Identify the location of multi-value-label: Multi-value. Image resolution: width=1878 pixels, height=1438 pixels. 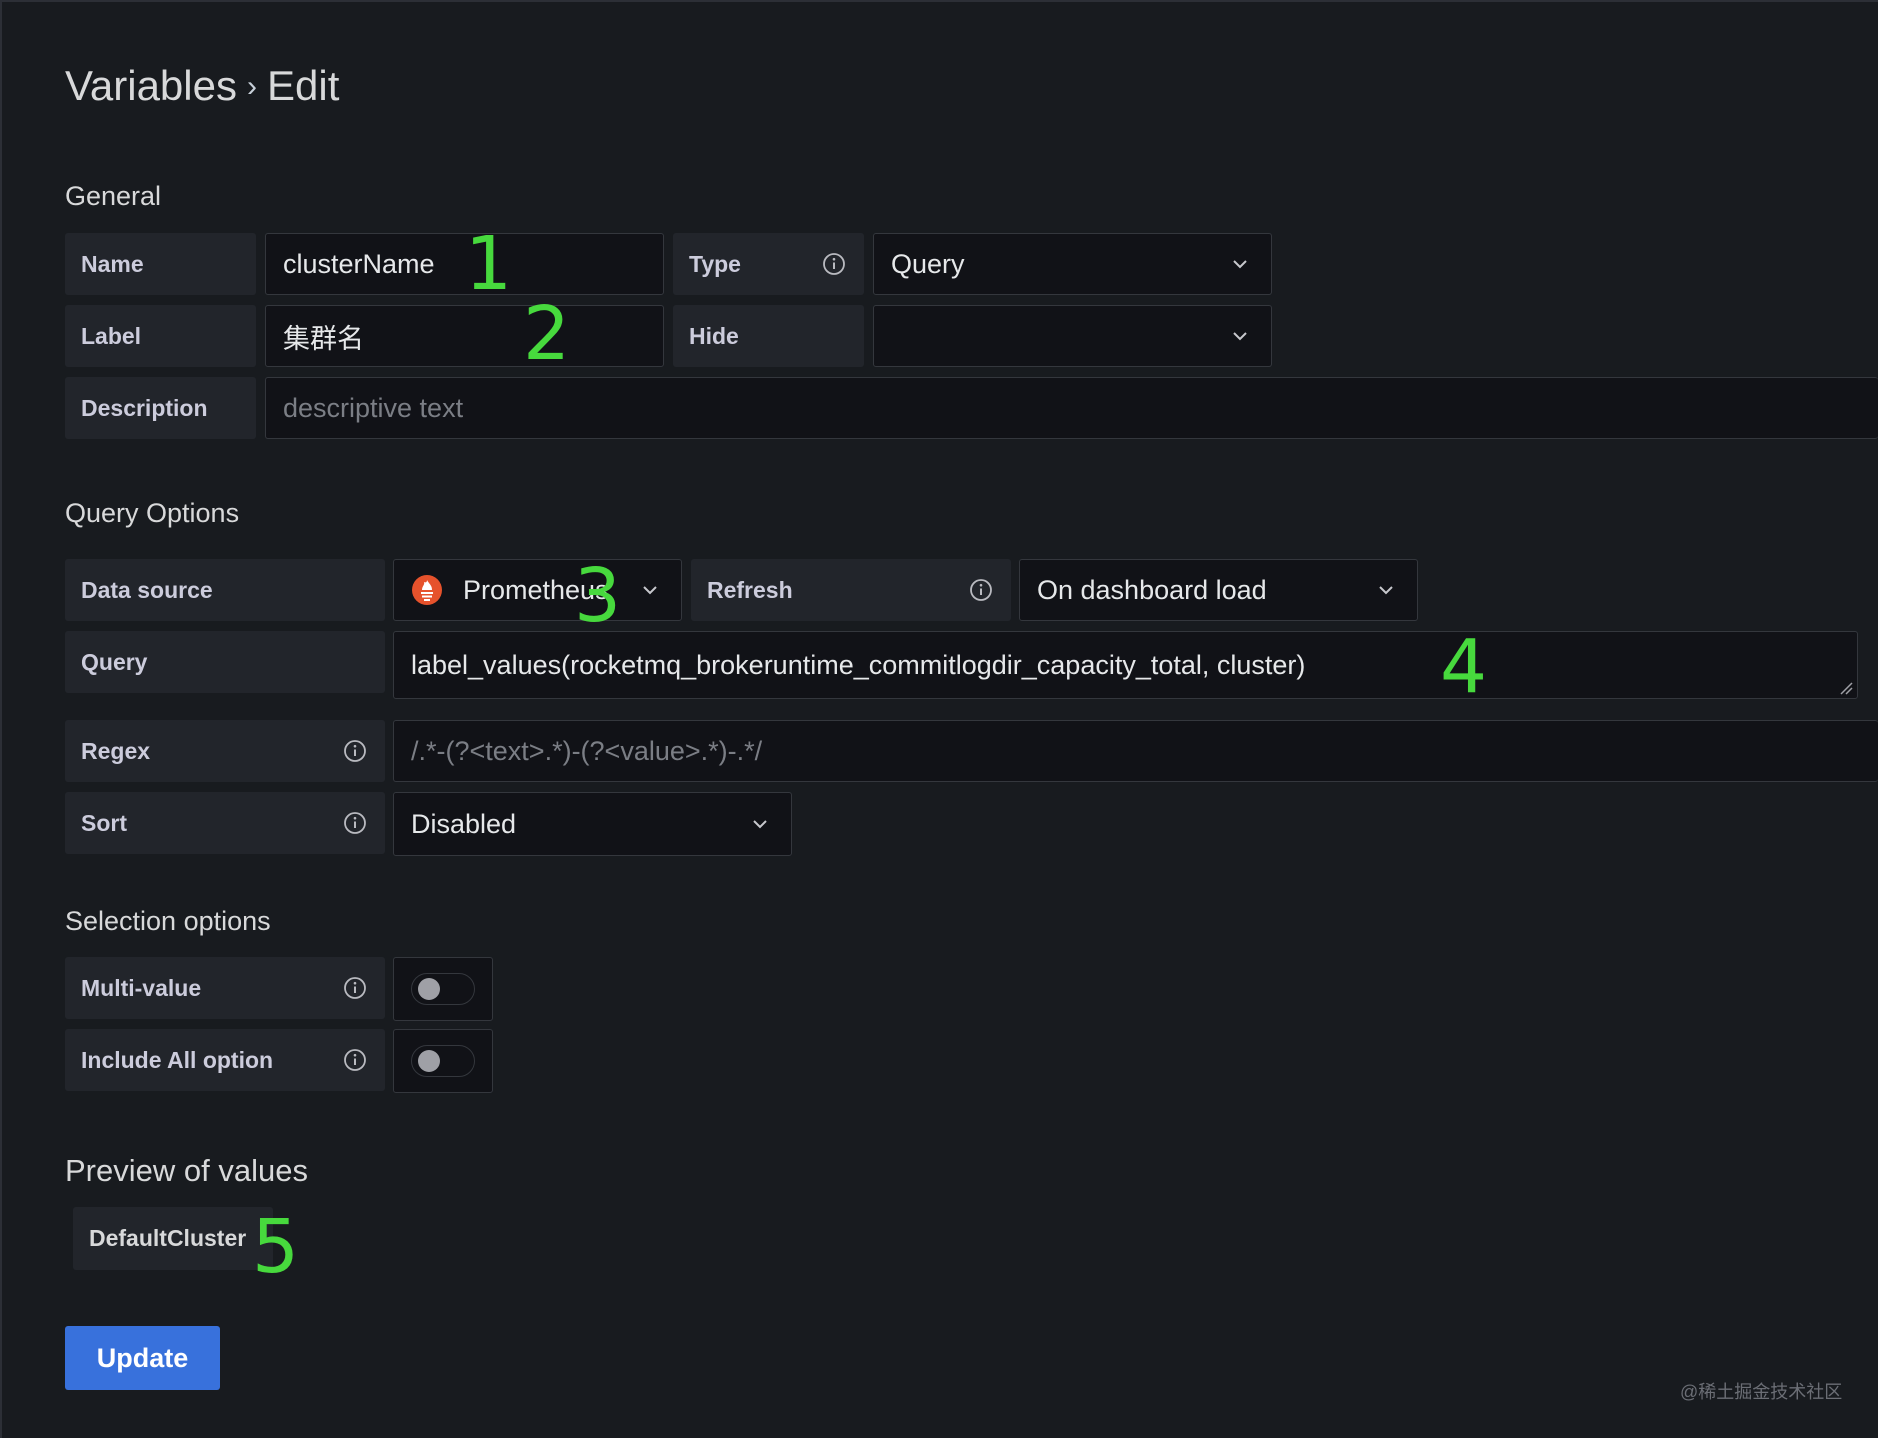
(225, 988).